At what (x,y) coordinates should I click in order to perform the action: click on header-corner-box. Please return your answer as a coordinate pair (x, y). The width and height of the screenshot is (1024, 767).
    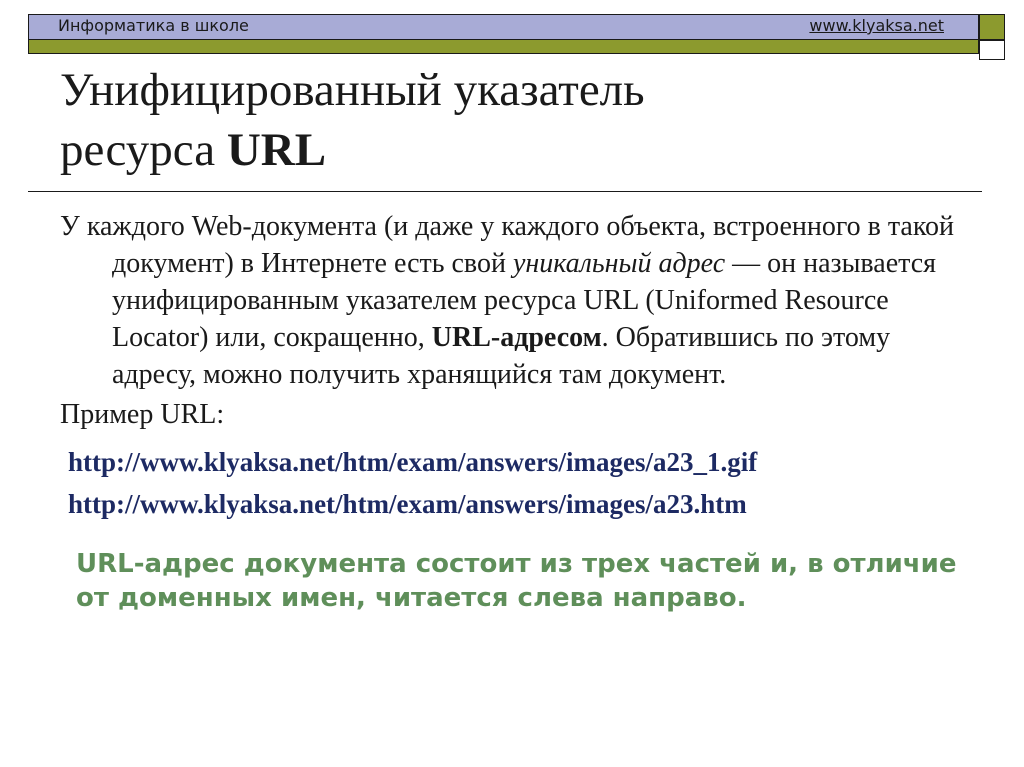
    Looking at the image, I should click on (992, 27).